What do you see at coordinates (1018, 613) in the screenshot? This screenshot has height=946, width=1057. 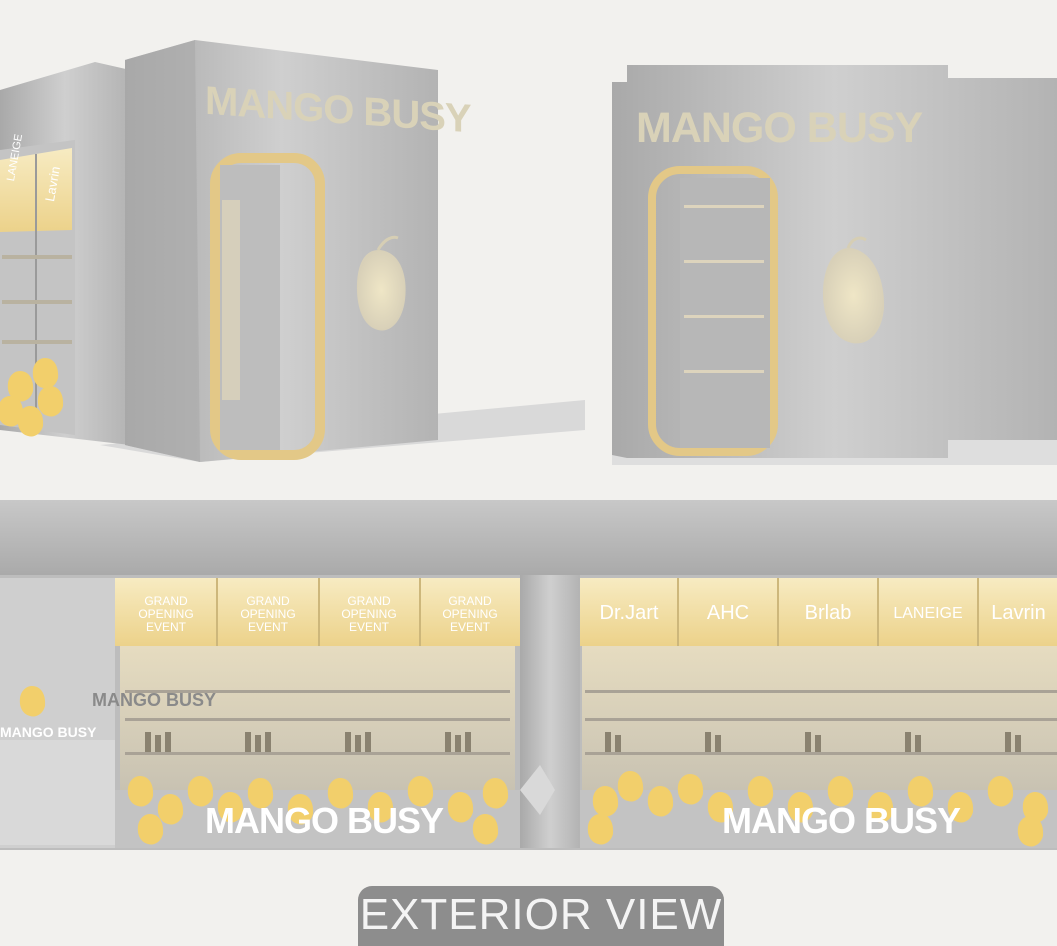 I see `brand-banner: Lavrin` at bounding box center [1018, 613].